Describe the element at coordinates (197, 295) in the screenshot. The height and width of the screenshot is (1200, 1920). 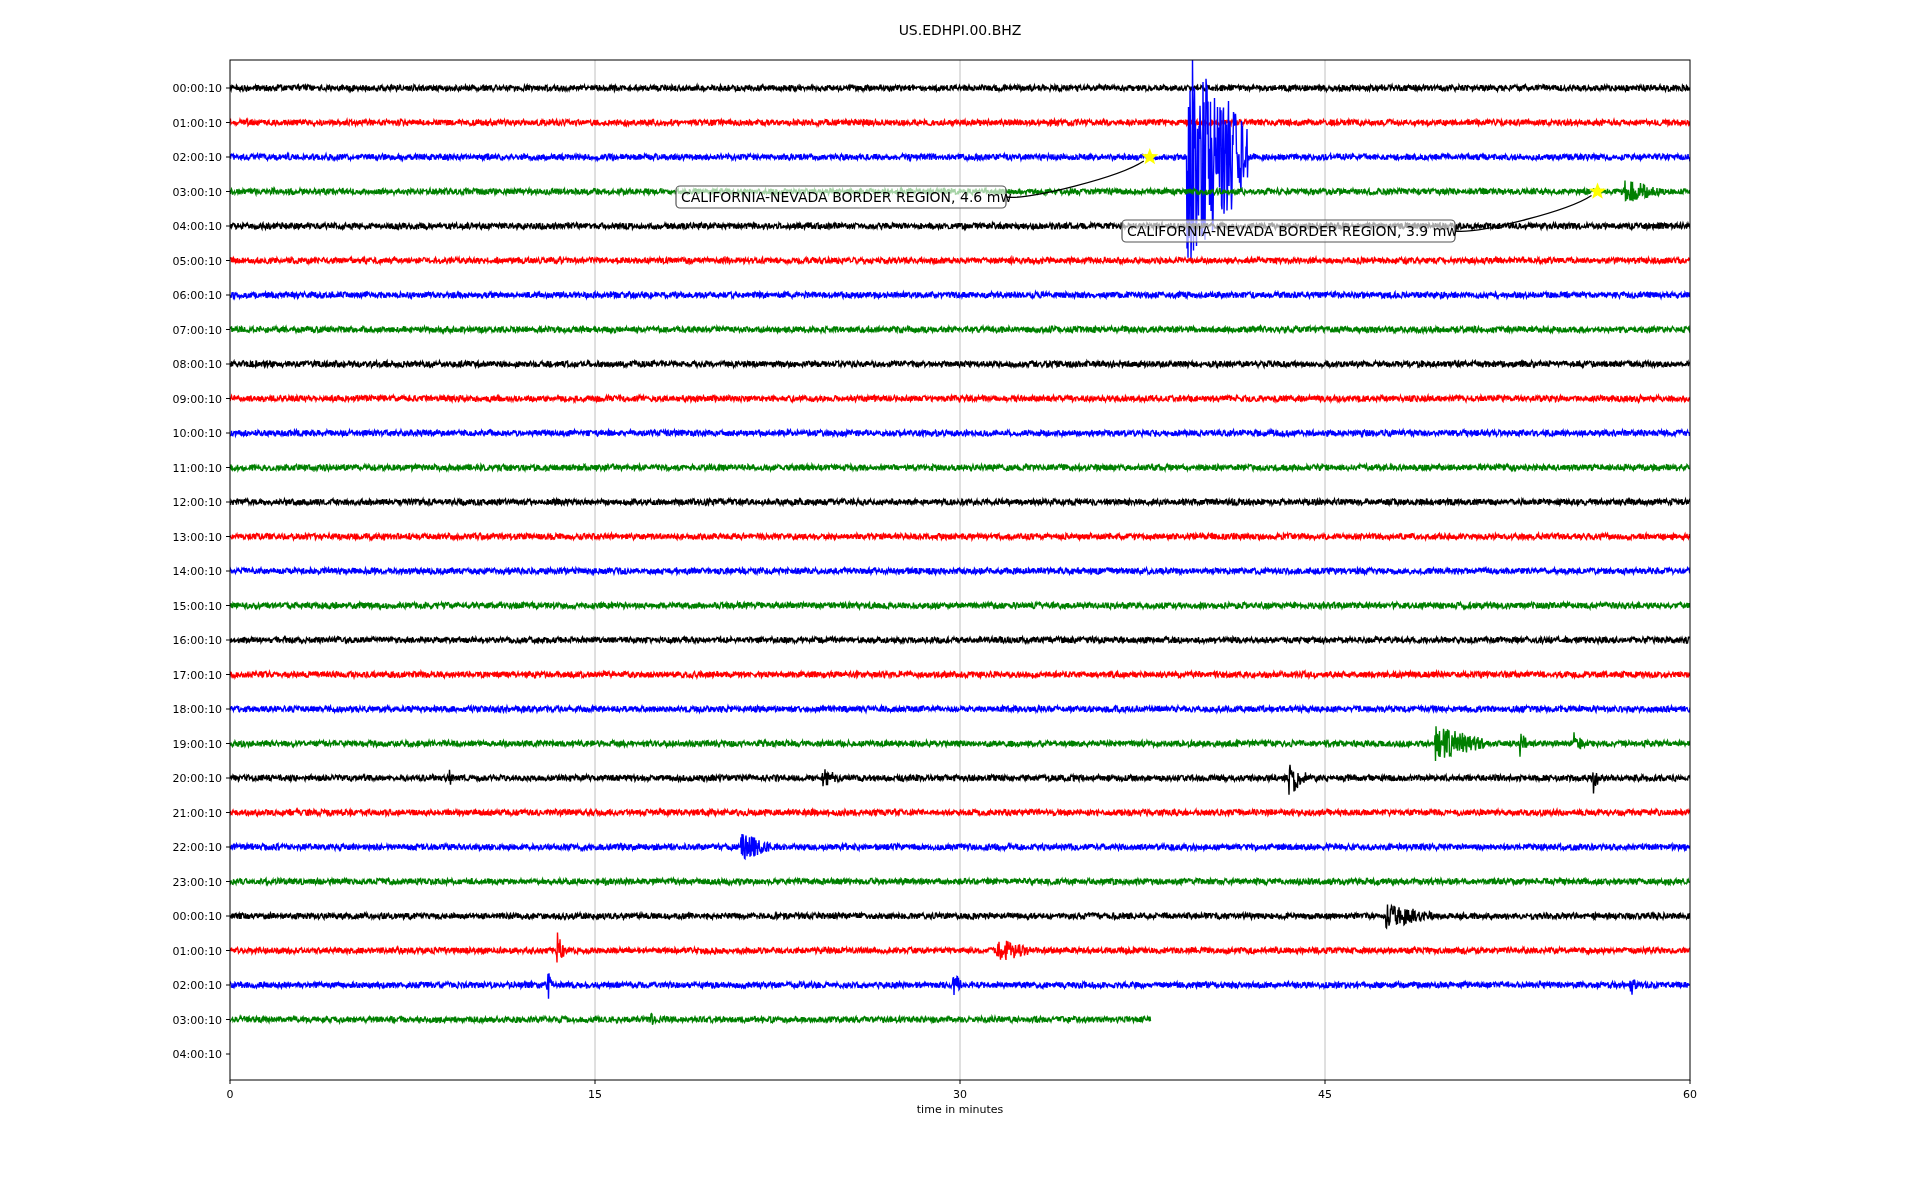
I see `time-label: 06:00:10` at that location.